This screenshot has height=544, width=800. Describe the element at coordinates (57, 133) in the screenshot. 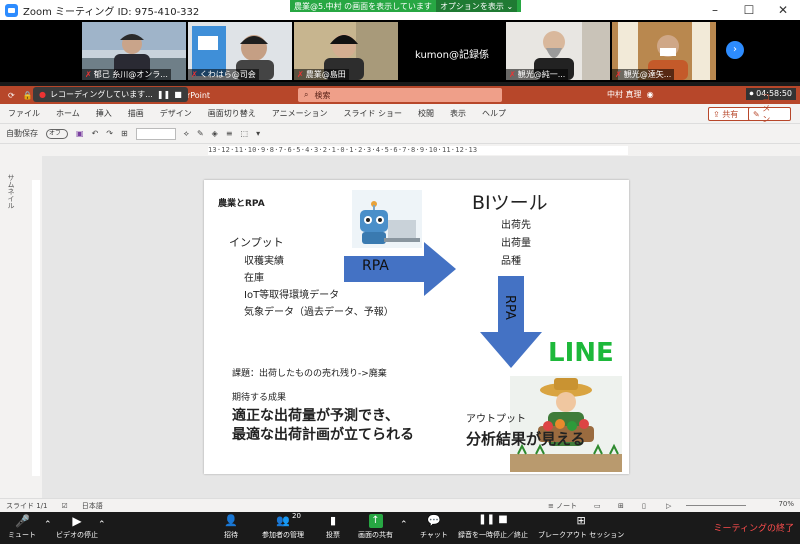

I see `autosave-toggle: オフ` at that location.